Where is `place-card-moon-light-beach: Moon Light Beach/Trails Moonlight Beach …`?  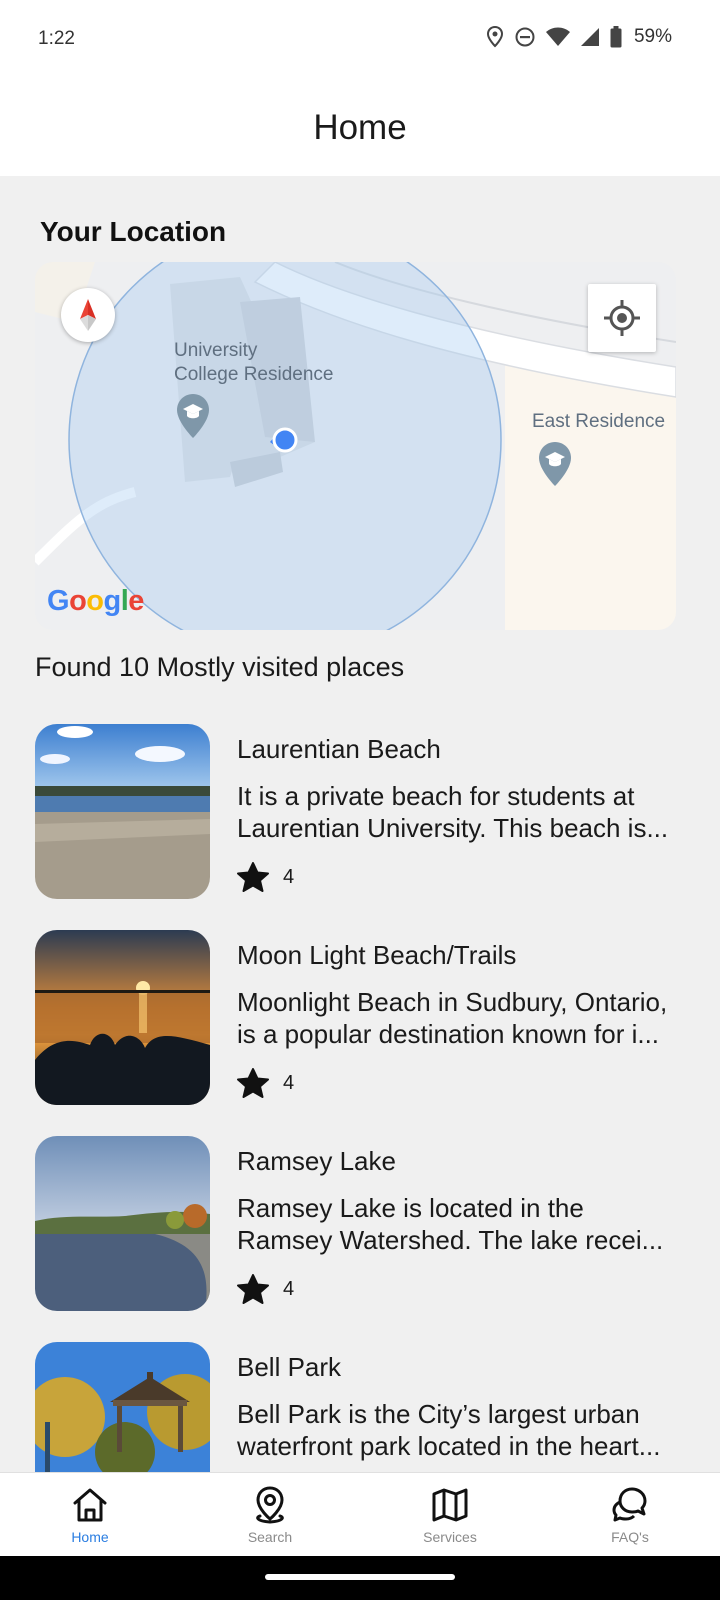 place-card-moon-light-beach: Moon Light Beach/Trails Moonlight Beach … is located at coordinates (360, 1018).